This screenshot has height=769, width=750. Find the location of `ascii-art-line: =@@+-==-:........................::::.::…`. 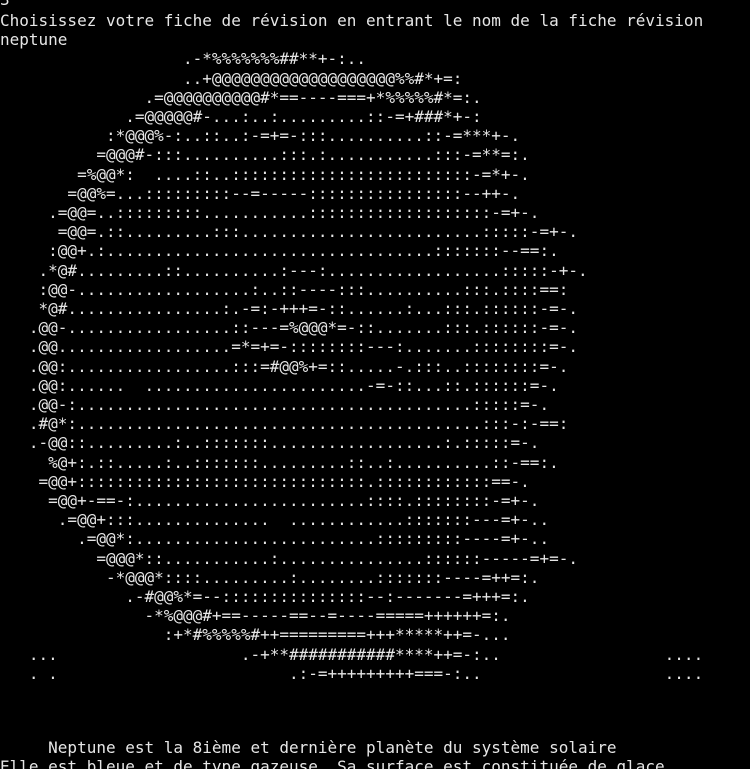

ascii-art-line: =@@+-==-:........................::::.::… is located at coordinates (270, 500).